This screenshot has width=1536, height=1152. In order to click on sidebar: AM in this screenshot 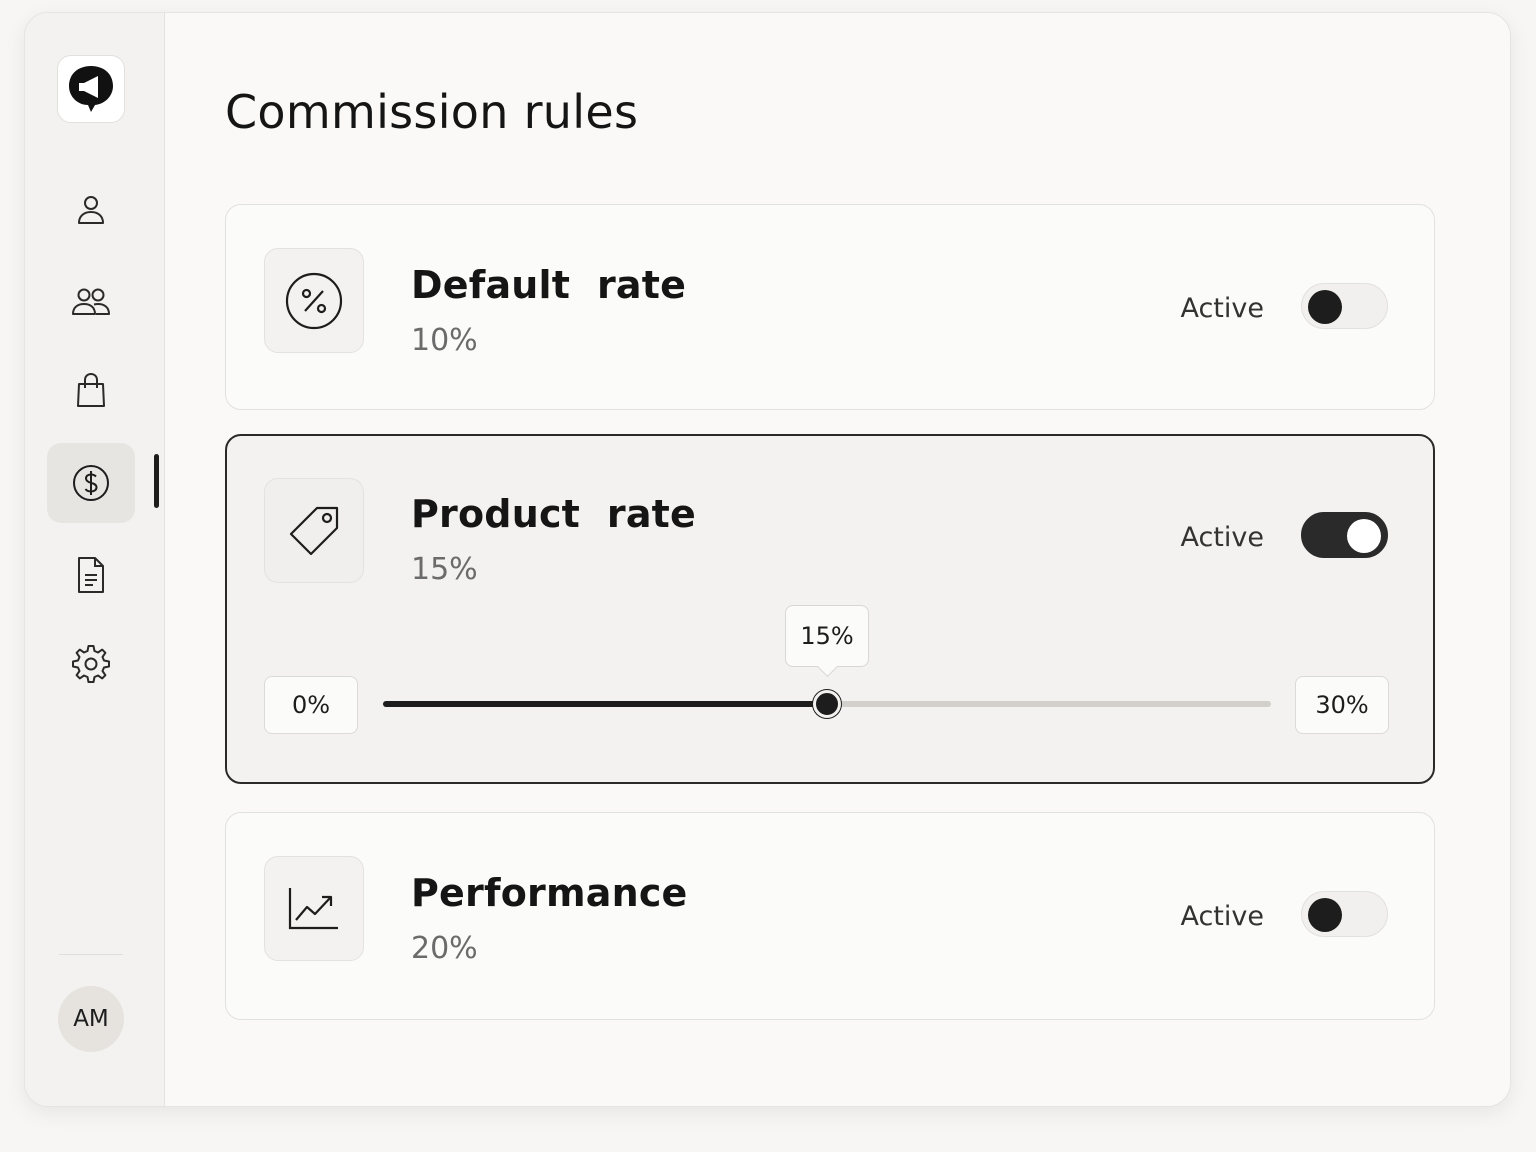, I will do `click(95, 559)`.